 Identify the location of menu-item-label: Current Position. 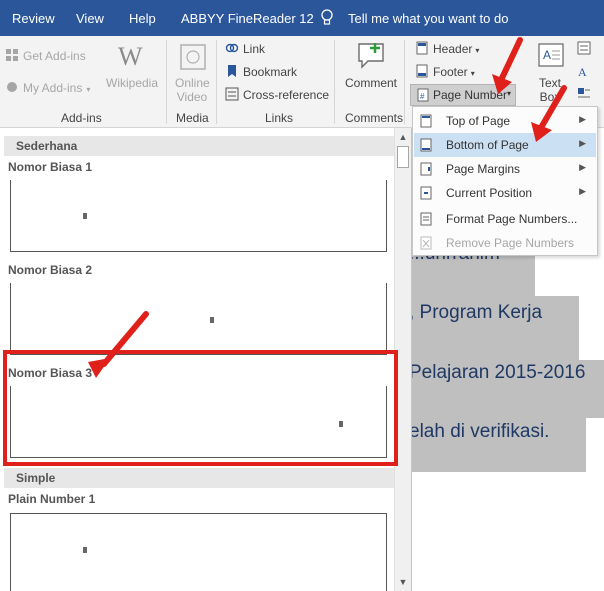
(489, 193).